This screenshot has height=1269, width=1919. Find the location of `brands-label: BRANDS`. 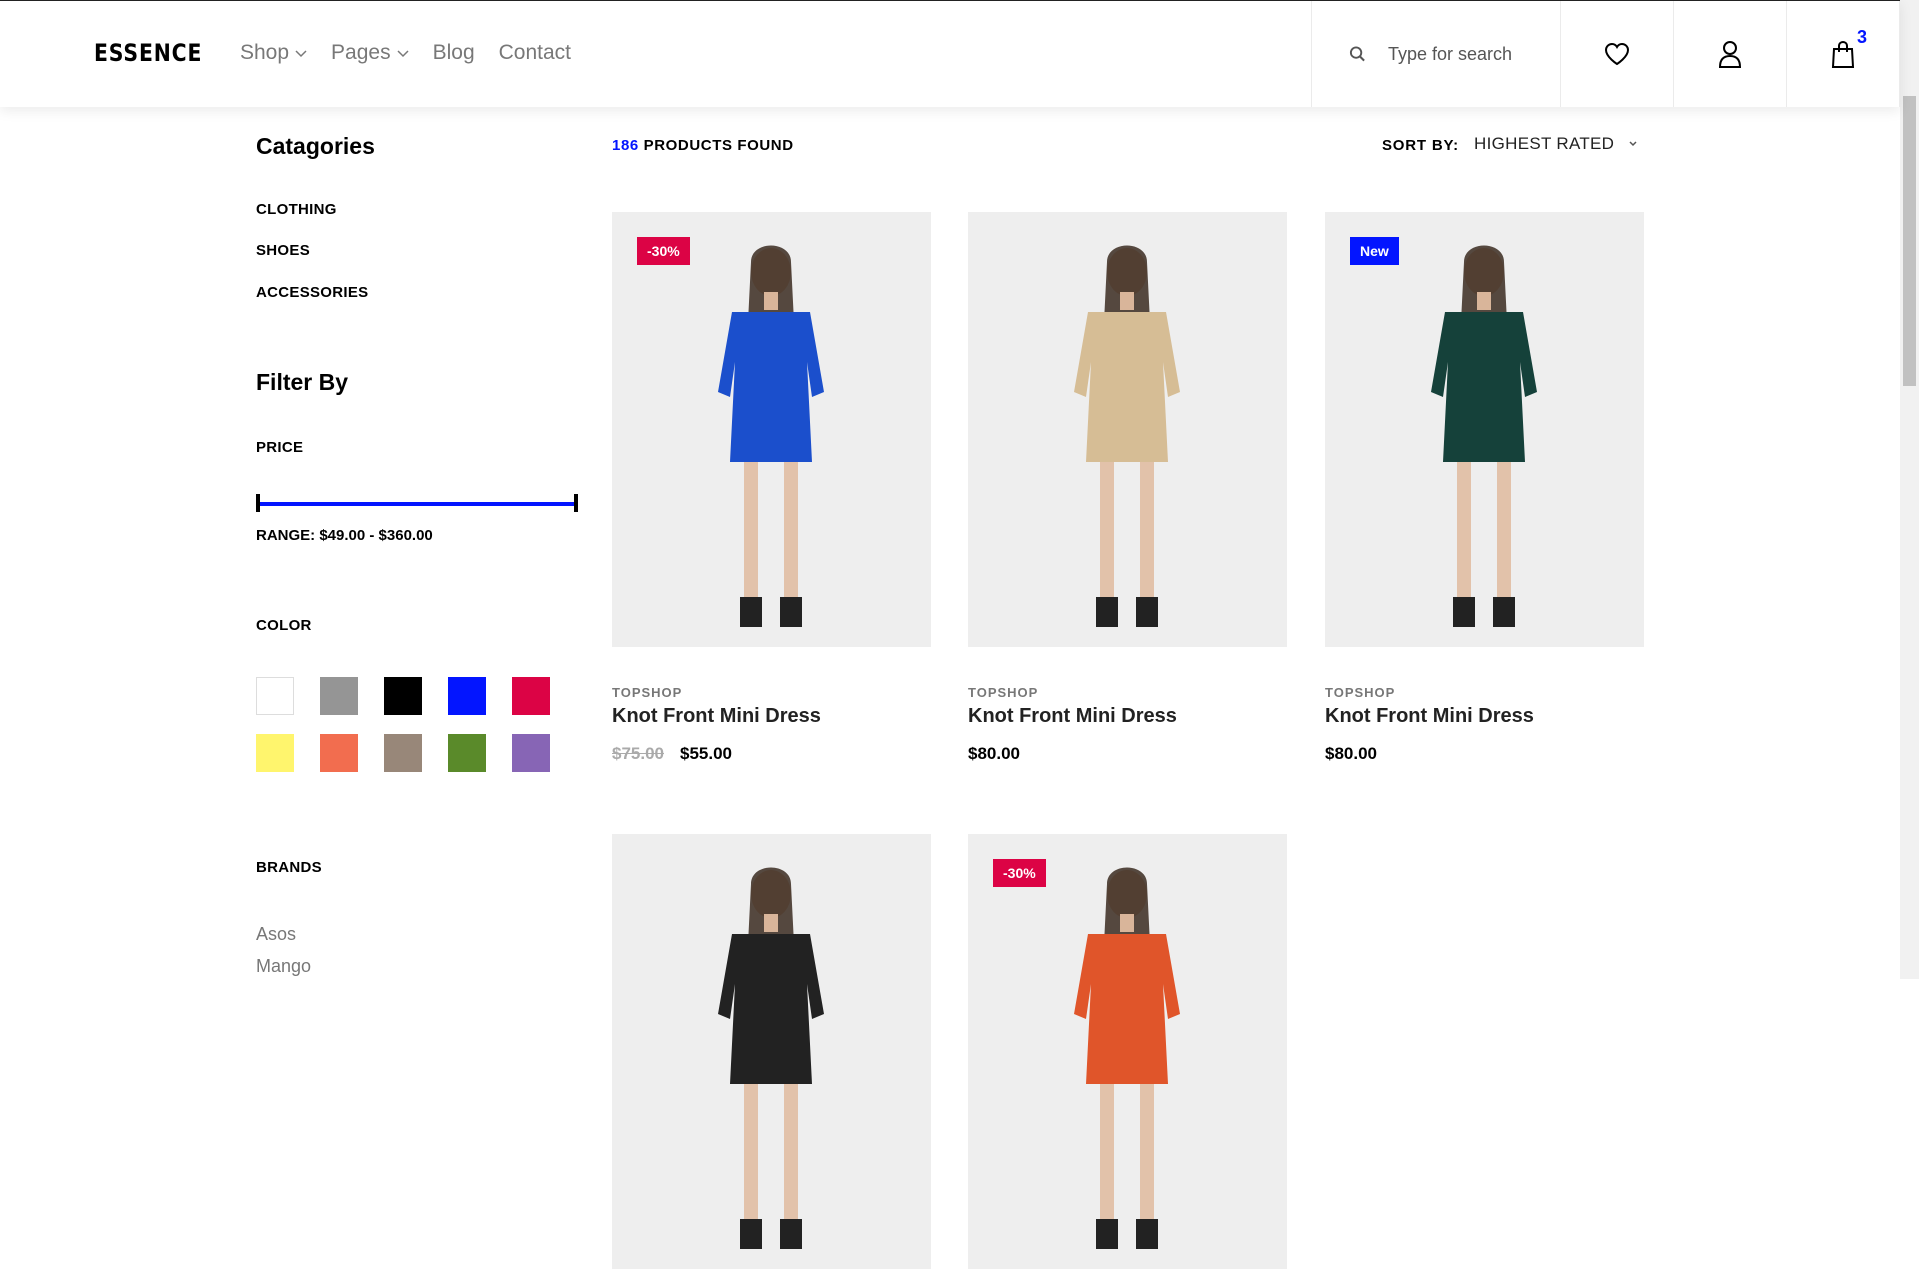

brands-label: BRANDS is located at coordinates (289, 867).